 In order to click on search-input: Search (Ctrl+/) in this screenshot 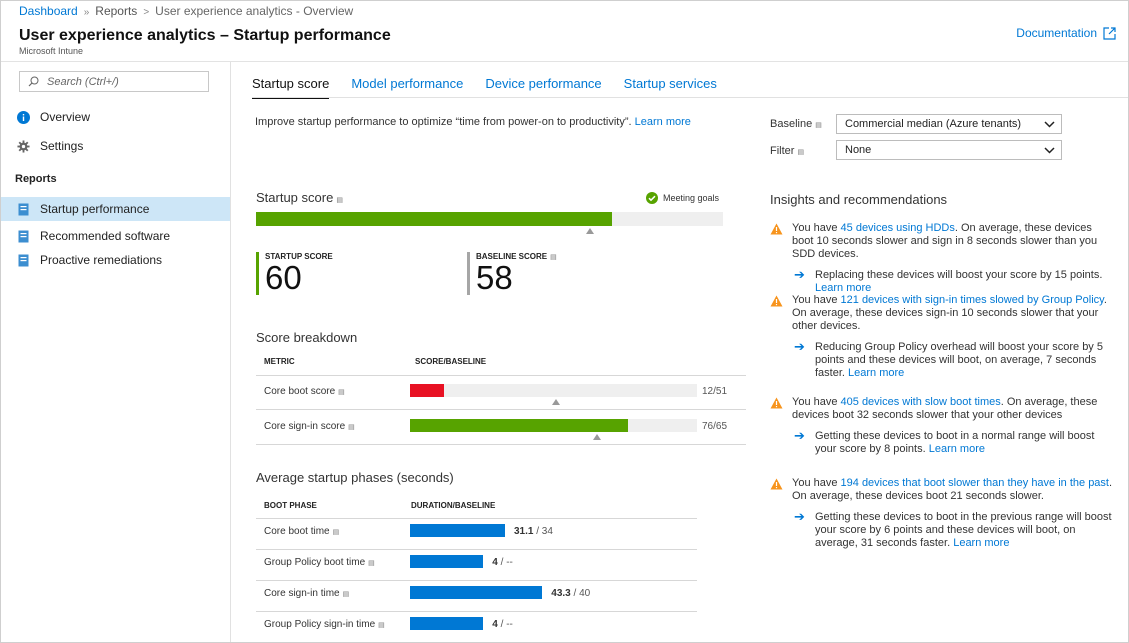, I will do `click(114, 81)`.